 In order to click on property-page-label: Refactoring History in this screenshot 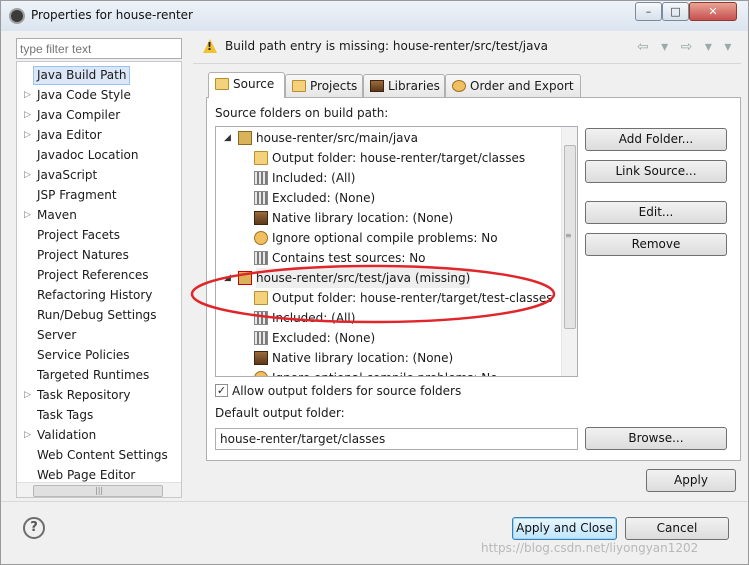, I will do `click(95, 295)`.